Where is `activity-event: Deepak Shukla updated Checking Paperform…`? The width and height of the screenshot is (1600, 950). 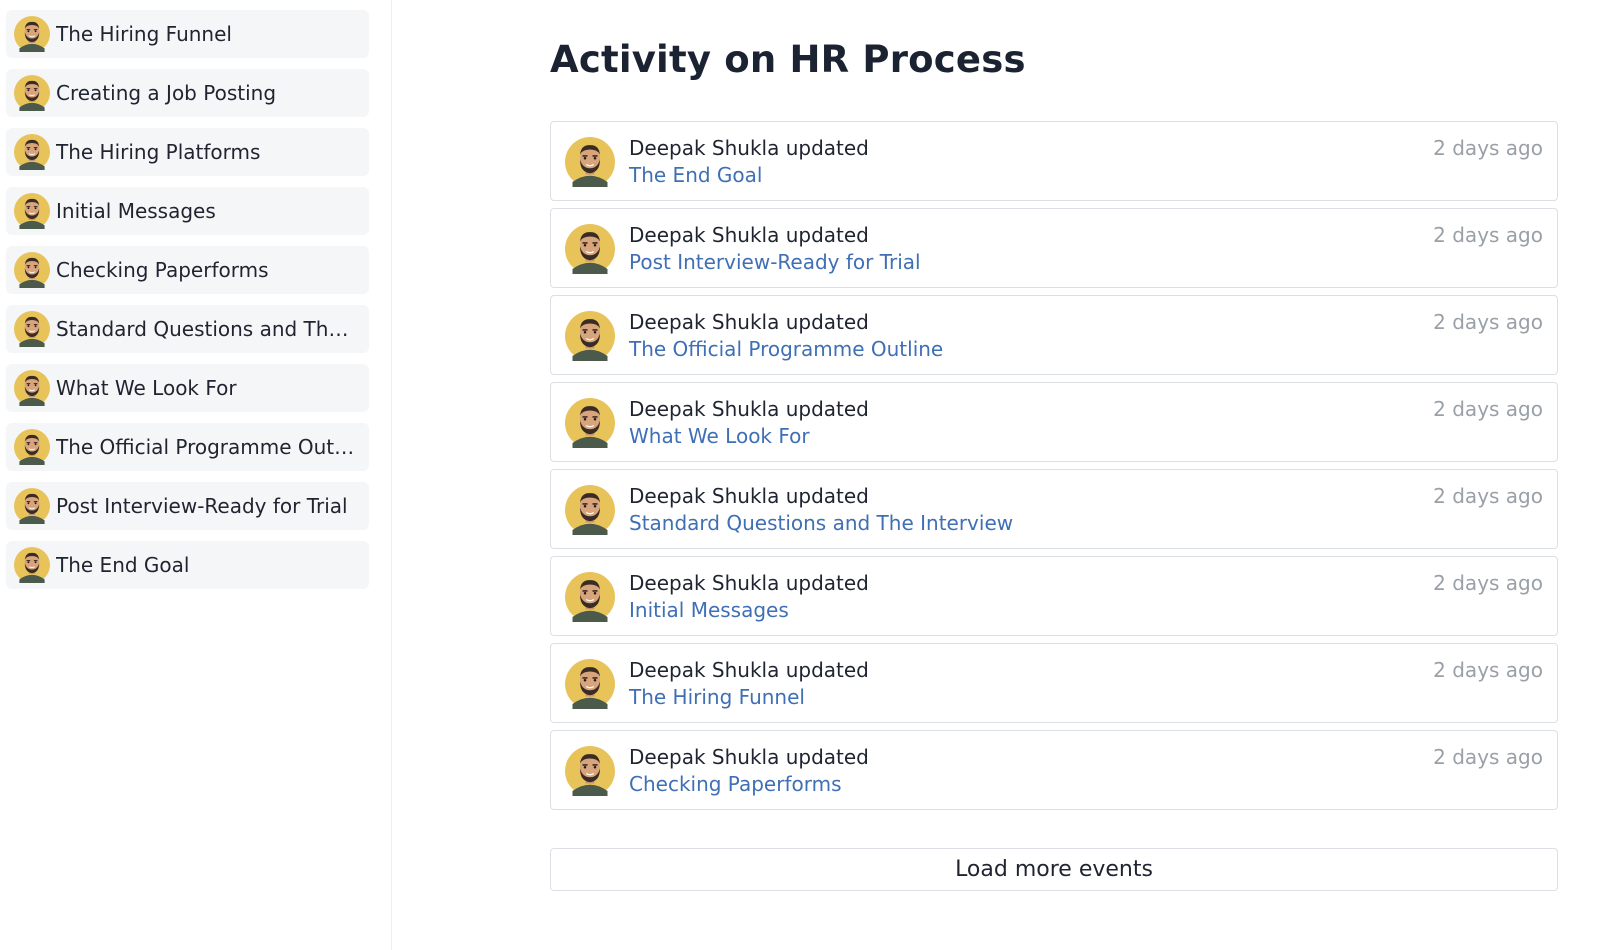 activity-event: Deepak Shukla updated Checking Paperform… is located at coordinates (1054, 770).